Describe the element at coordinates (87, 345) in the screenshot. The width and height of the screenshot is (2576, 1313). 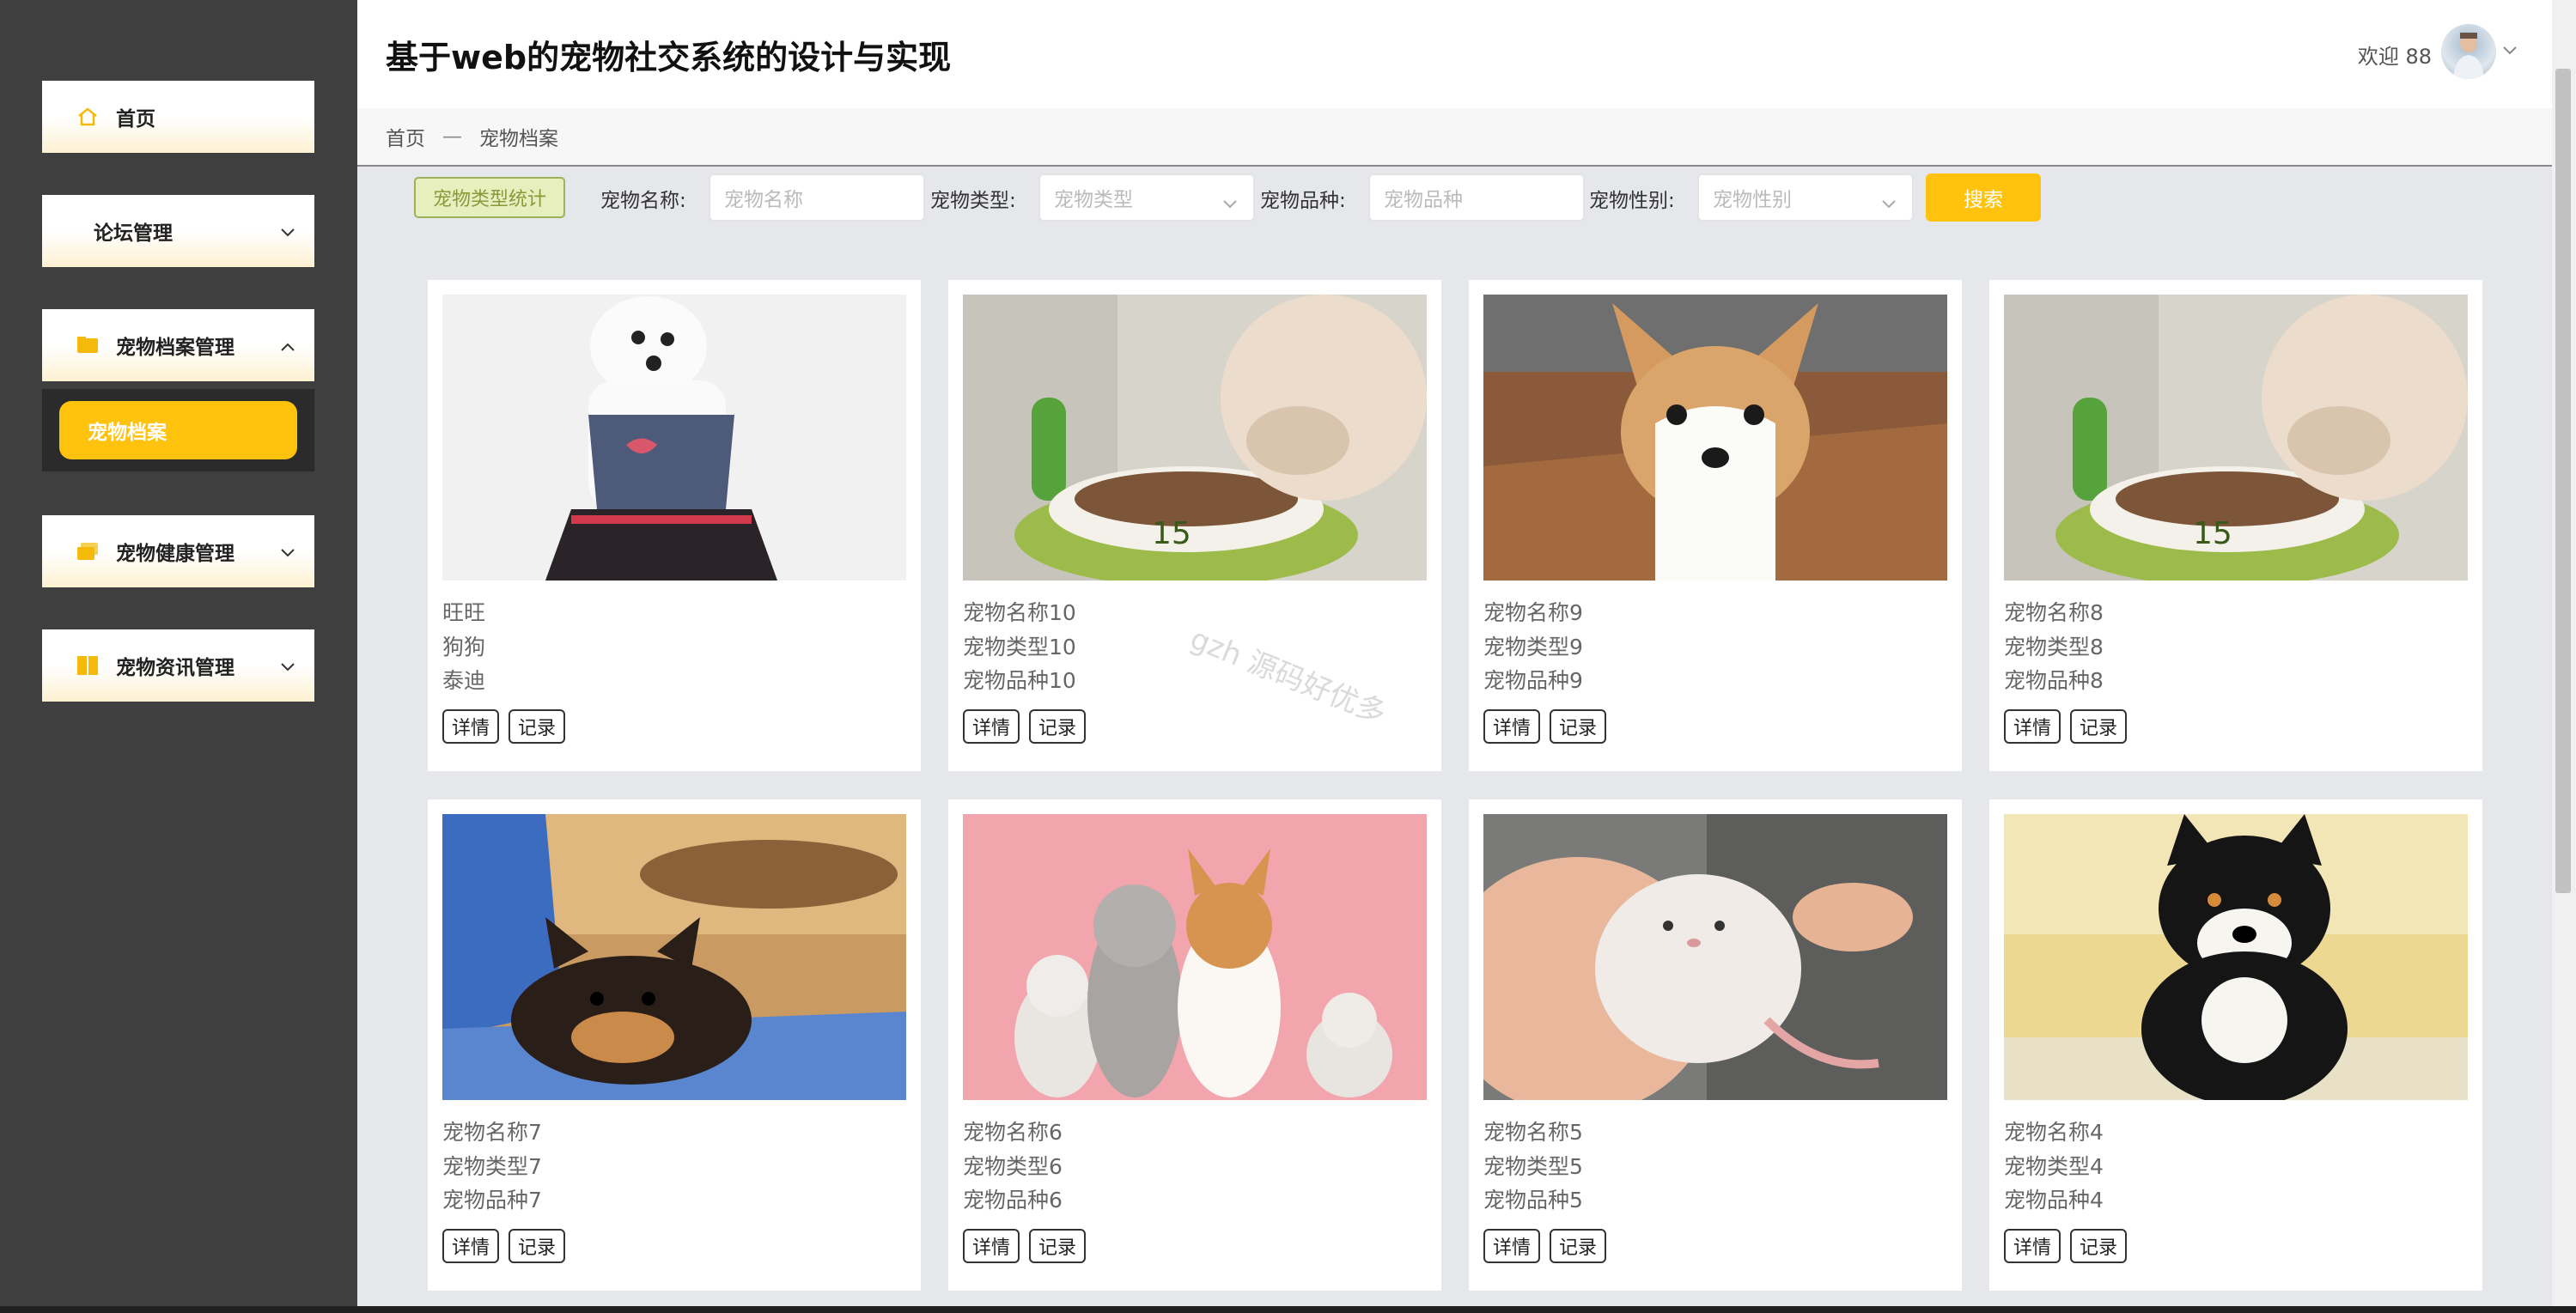
I see `folder-icon` at that location.